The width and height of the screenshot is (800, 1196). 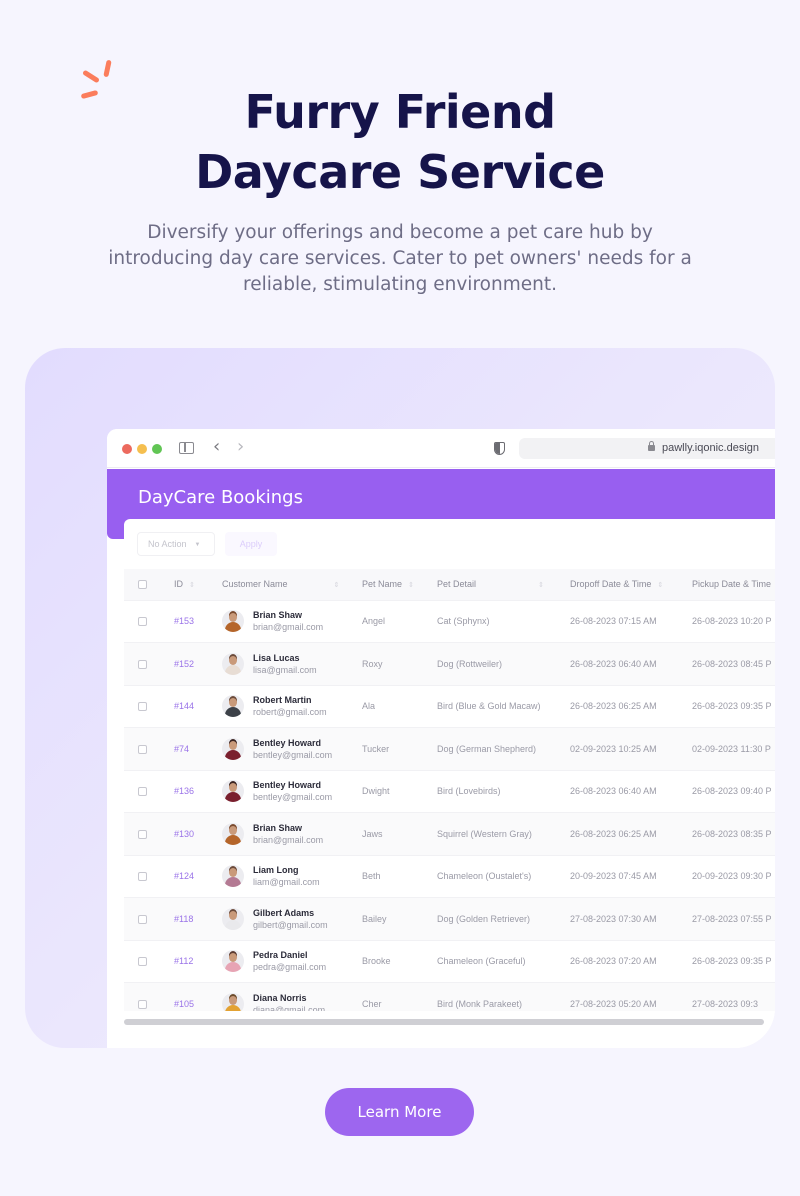 I want to click on booking-id-link: #144, so click(x=184, y=706).